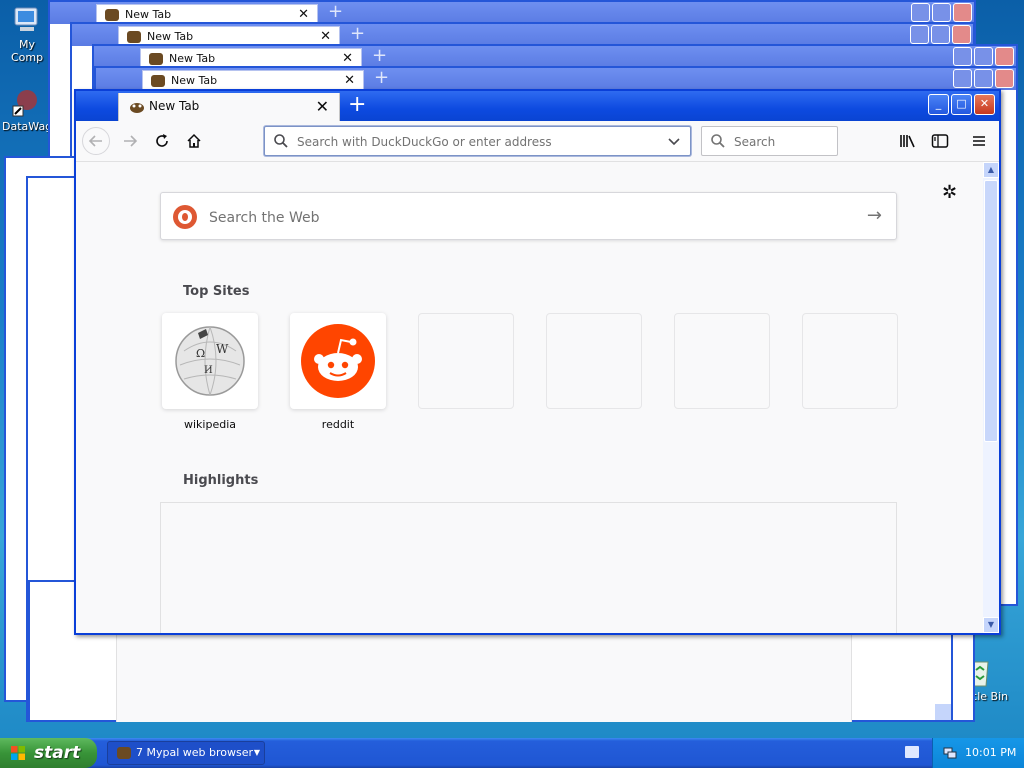  What do you see at coordinates (27, 20) in the screenshot?
I see `computer-icon` at bounding box center [27, 20].